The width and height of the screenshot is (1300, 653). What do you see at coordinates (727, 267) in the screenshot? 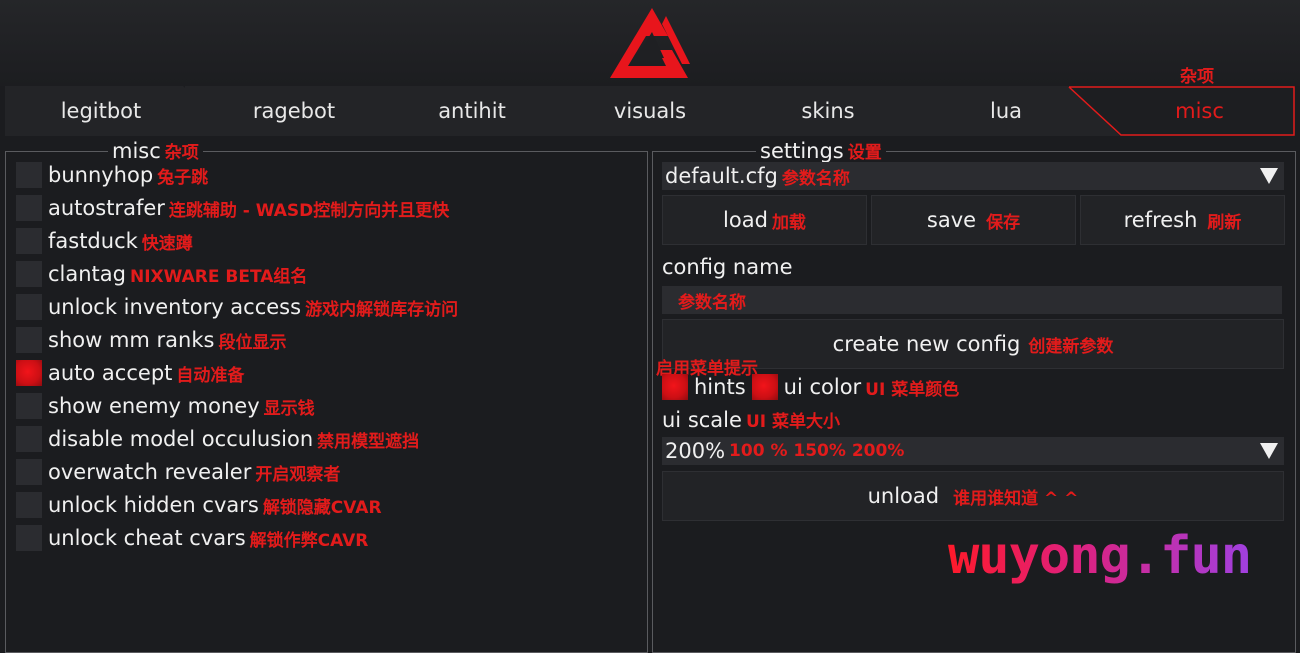
I see `config-name-label: config name` at bounding box center [727, 267].